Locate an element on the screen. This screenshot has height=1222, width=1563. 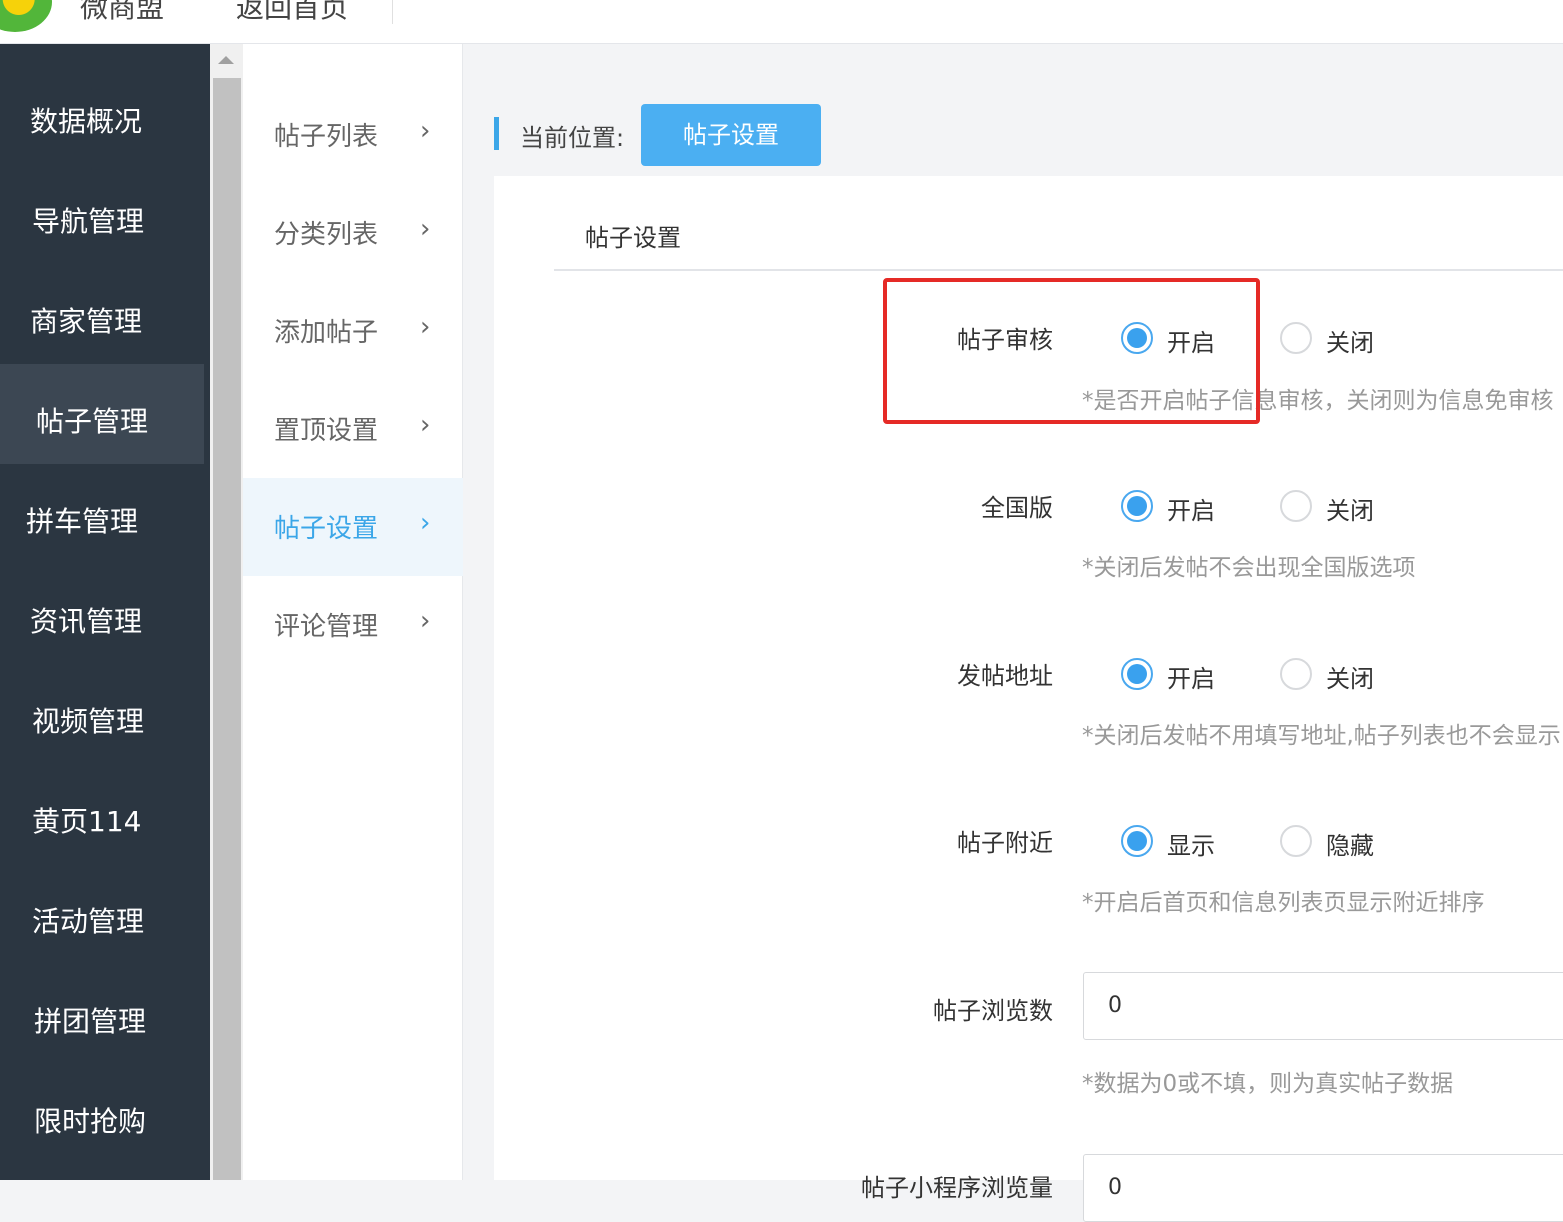
sidebar-item-merchant-management: 商家管理 is located at coordinates (102, 316).